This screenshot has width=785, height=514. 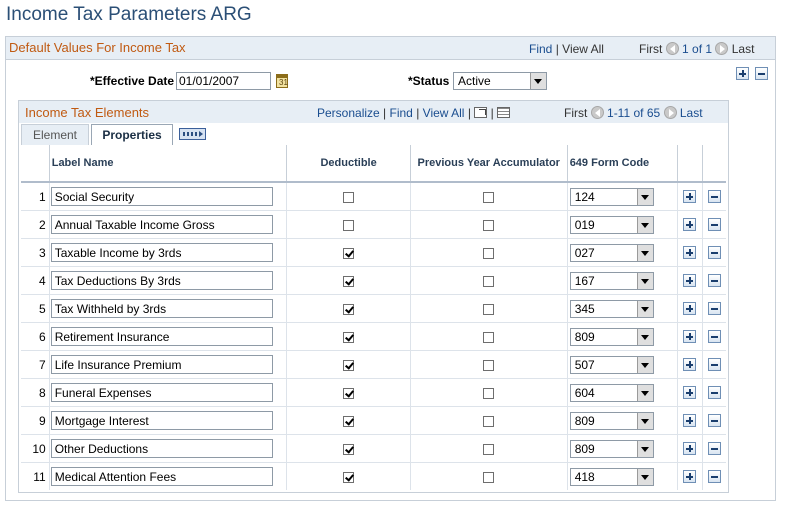 What do you see at coordinates (722, 48) in the screenshot?
I see `next-icon` at bounding box center [722, 48].